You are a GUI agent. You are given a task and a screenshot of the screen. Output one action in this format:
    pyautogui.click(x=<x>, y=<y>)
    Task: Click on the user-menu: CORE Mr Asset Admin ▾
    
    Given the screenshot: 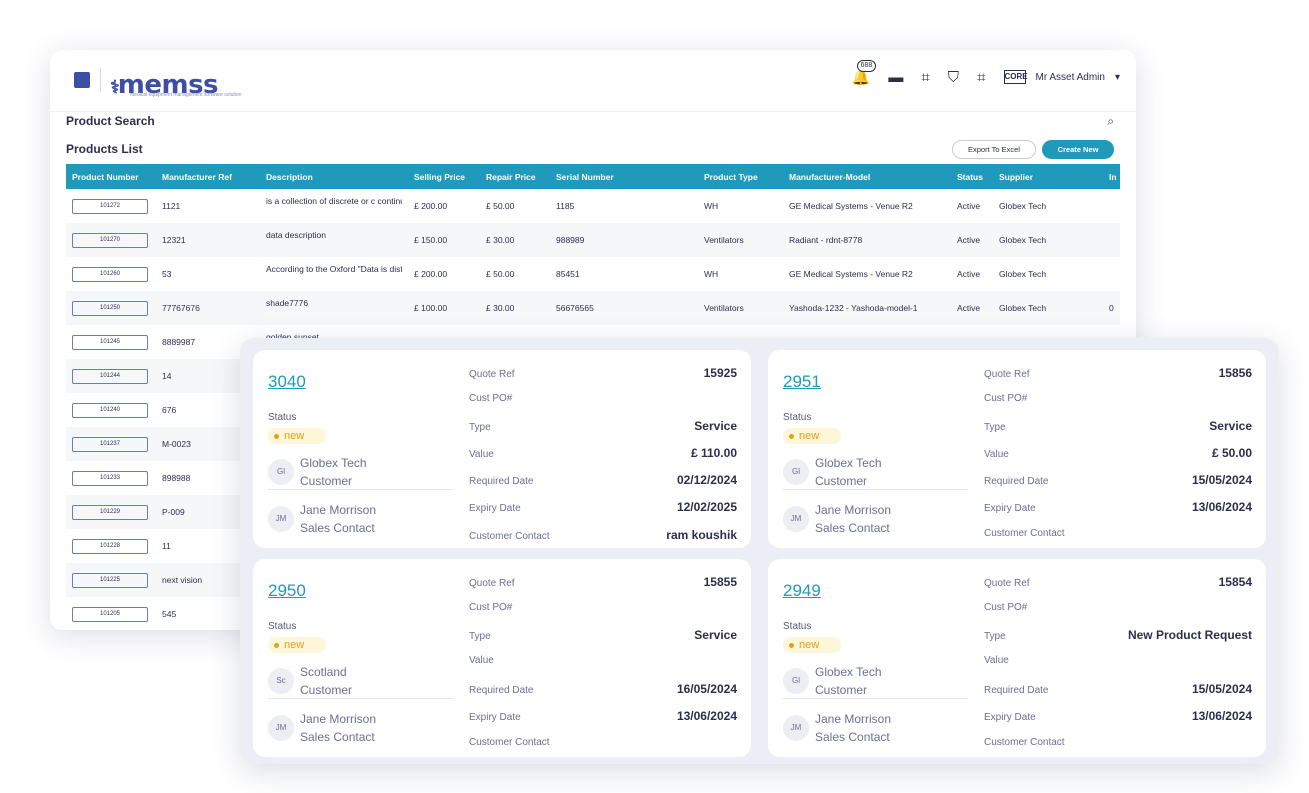 What is the action you would take?
    pyautogui.click(x=1061, y=77)
    